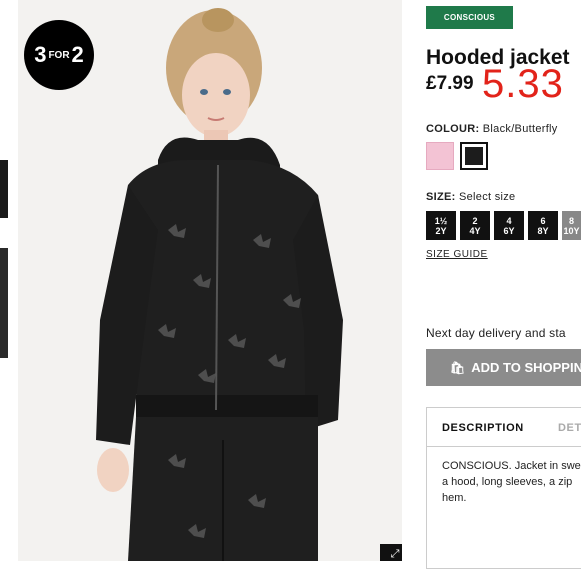 This screenshot has width=581, height=569. What do you see at coordinates (569, 428) in the screenshot?
I see `tab-details: DET` at bounding box center [569, 428].